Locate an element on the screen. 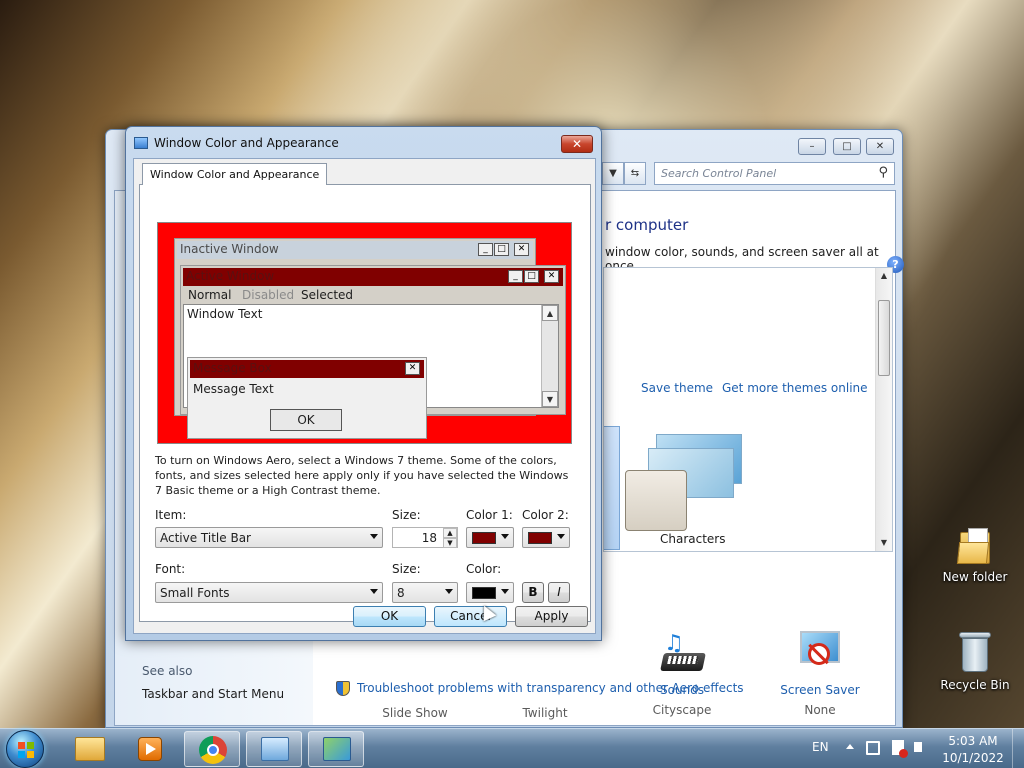 The width and height of the screenshot is (1024, 768). taskbar-window-color is located at coordinates (336, 749).